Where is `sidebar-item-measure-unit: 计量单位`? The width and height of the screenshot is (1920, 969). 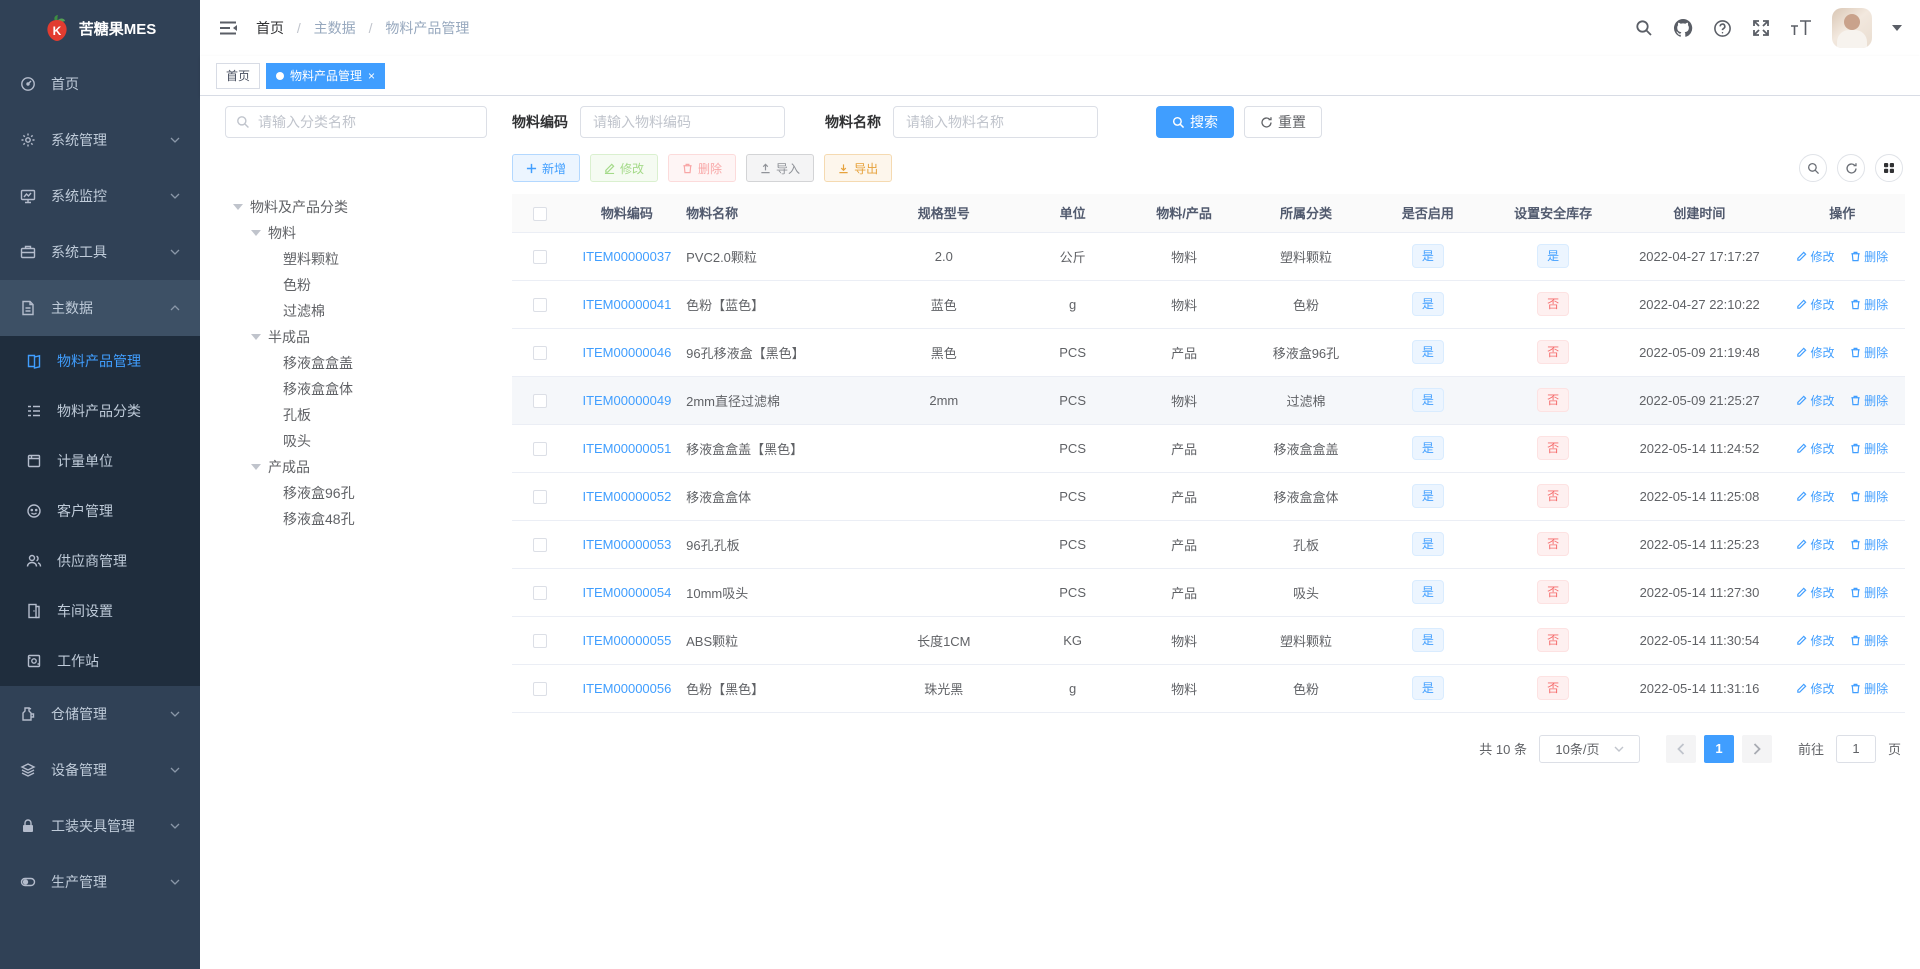
sidebar-item-measure-unit: 计量单位 is located at coordinates (100, 461).